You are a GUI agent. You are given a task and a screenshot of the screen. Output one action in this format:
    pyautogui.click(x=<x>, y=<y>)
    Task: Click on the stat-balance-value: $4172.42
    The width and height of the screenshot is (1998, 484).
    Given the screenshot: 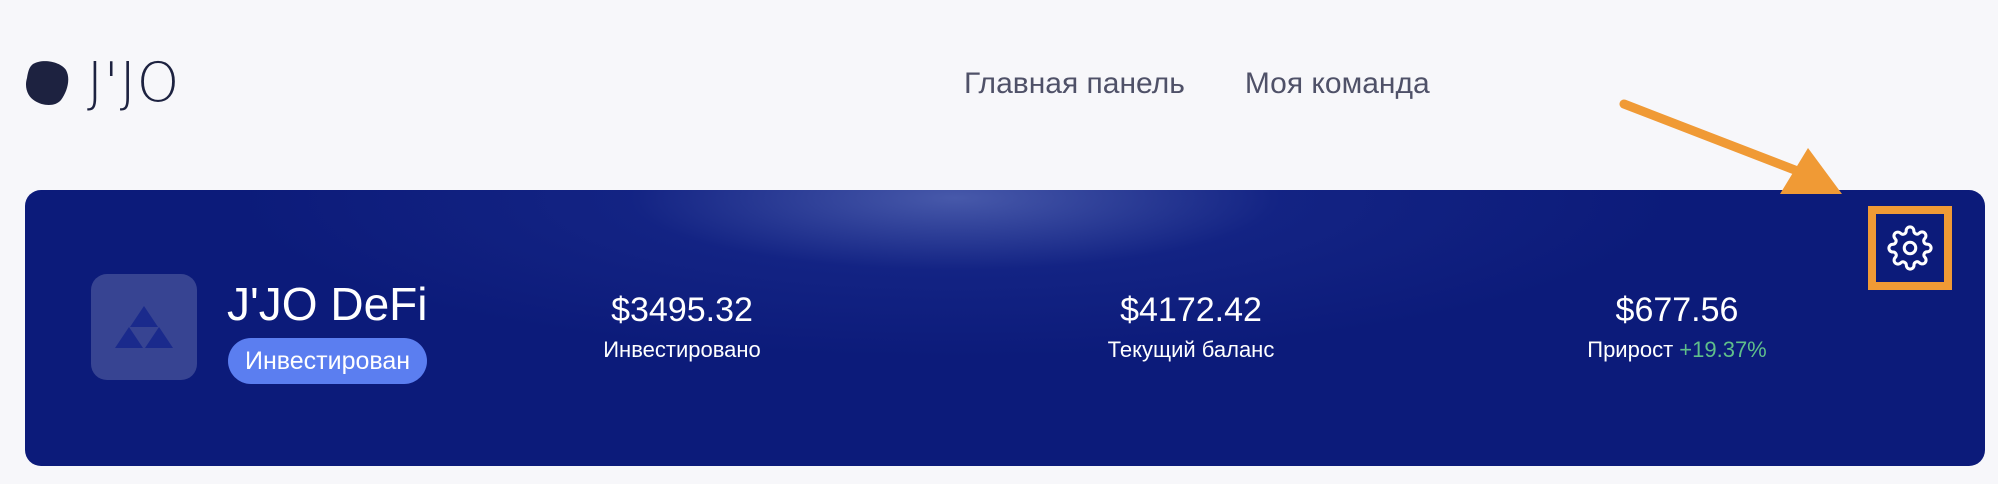 What is the action you would take?
    pyautogui.click(x=1191, y=310)
    